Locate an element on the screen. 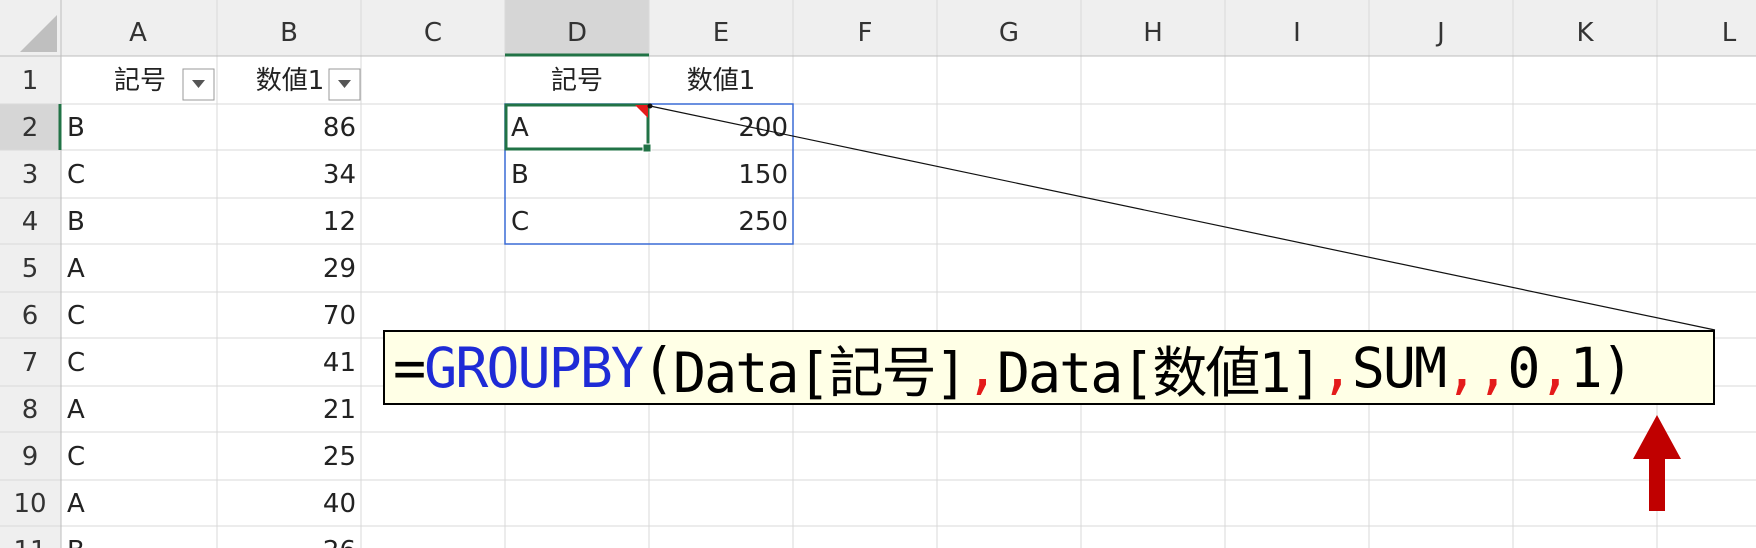  column-header-k: K is located at coordinates (1585, 33).